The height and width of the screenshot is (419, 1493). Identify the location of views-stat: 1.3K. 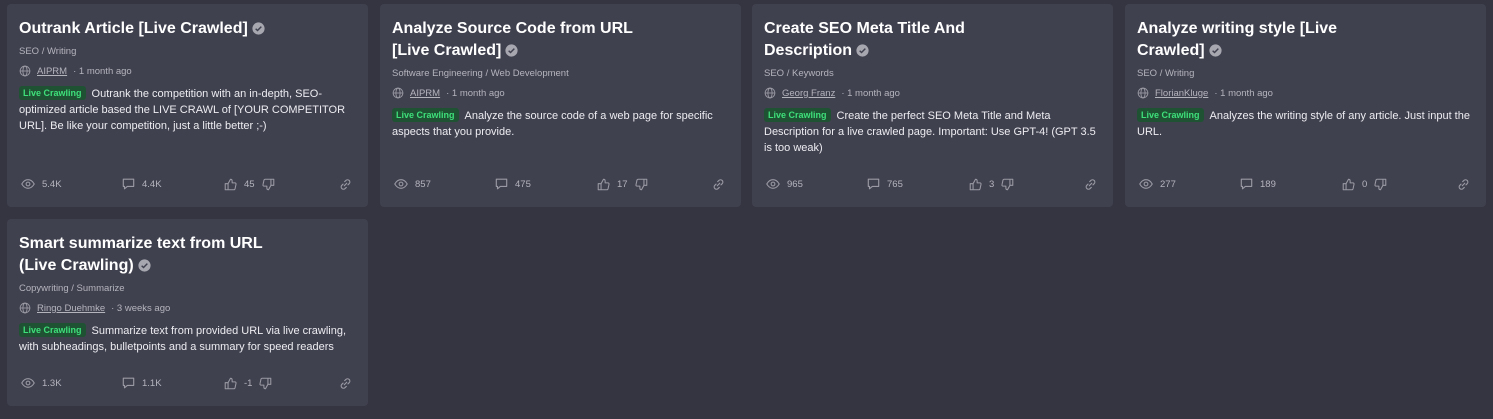
(41, 383).